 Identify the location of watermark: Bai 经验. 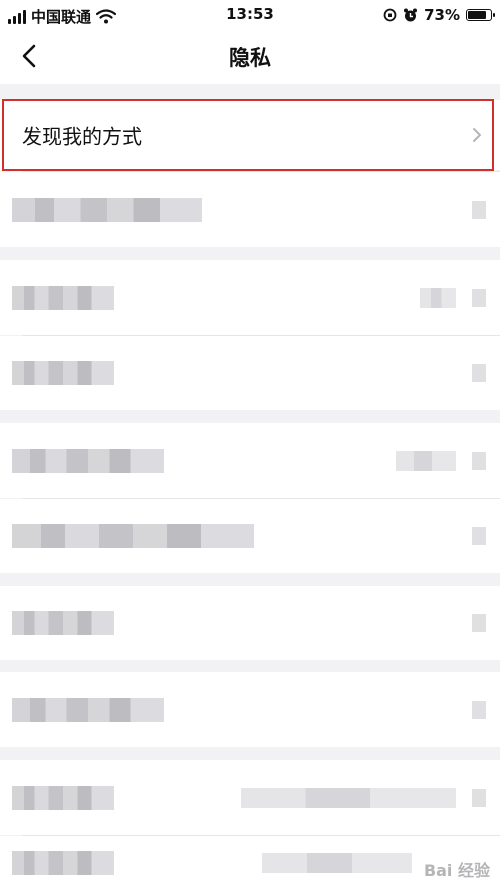
(456, 870).